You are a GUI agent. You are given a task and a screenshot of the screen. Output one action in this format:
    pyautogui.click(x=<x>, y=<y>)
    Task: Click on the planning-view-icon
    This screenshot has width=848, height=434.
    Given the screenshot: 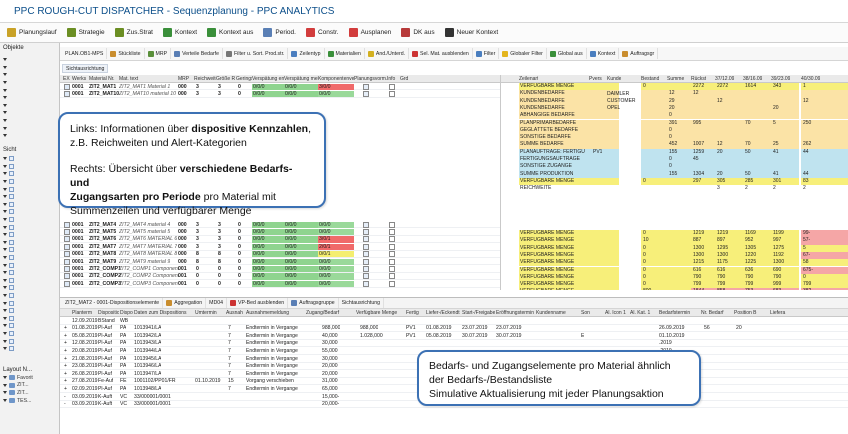 What is the action you would take?
    pyautogui.click(x=366, y=94)
    